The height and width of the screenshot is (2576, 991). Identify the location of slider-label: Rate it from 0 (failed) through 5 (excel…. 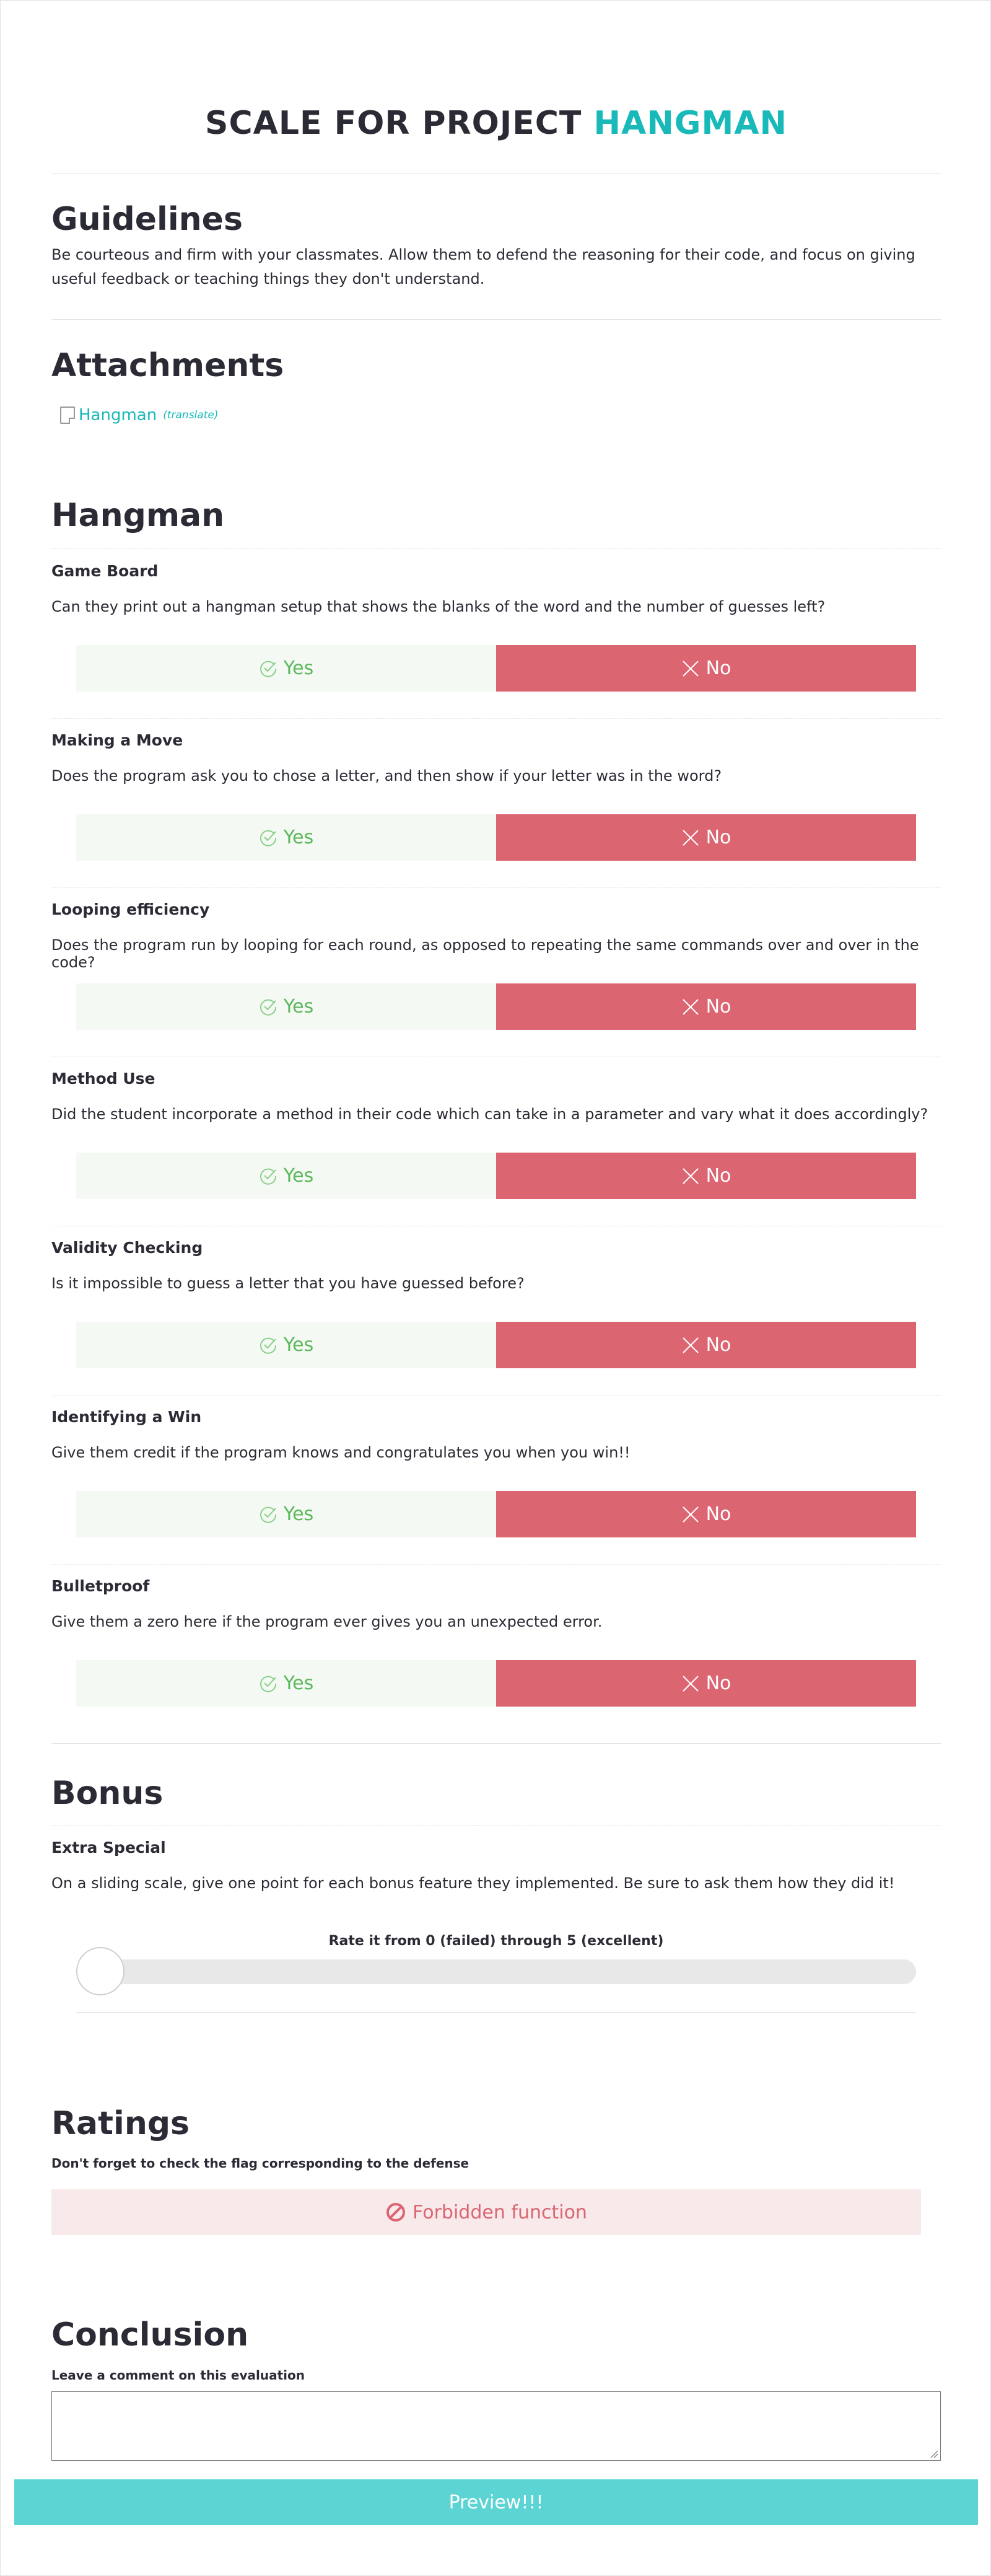
(496, 1941).